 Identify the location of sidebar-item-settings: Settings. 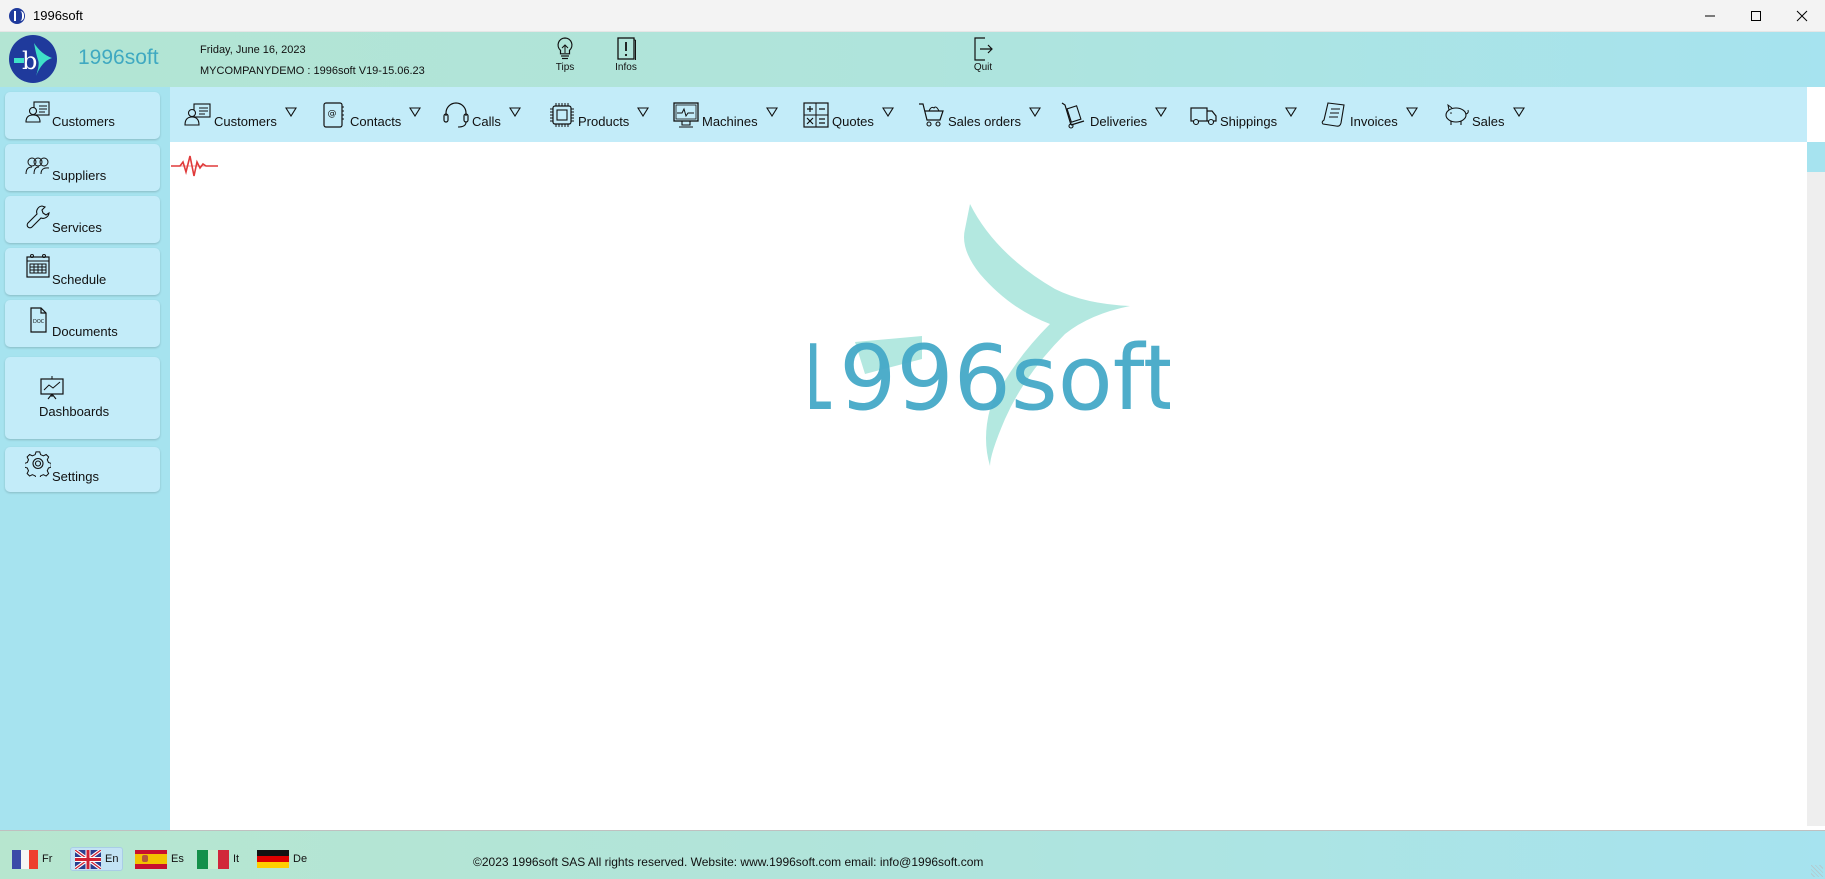
(82, 469).